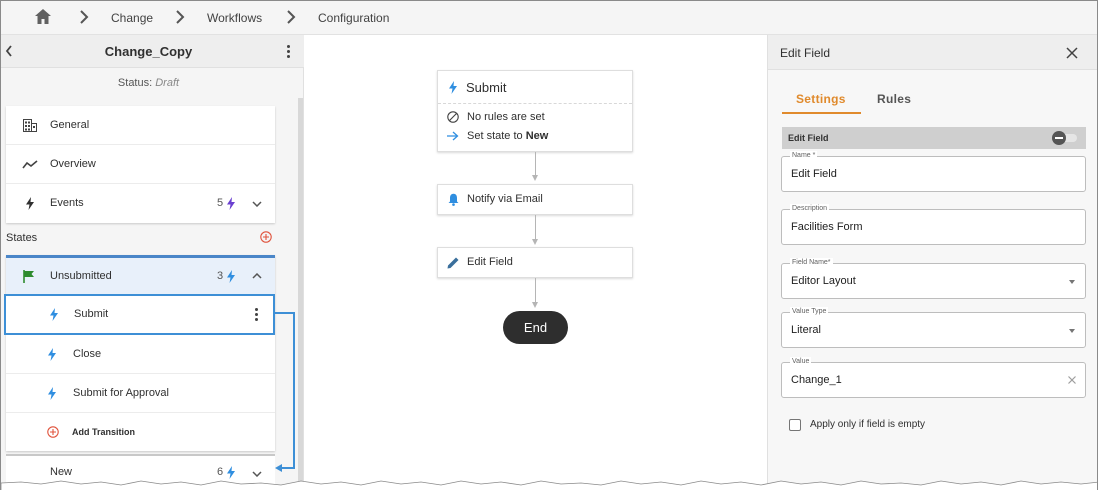  I want to click on transition-row-submit: Submit, so click(139, 314).